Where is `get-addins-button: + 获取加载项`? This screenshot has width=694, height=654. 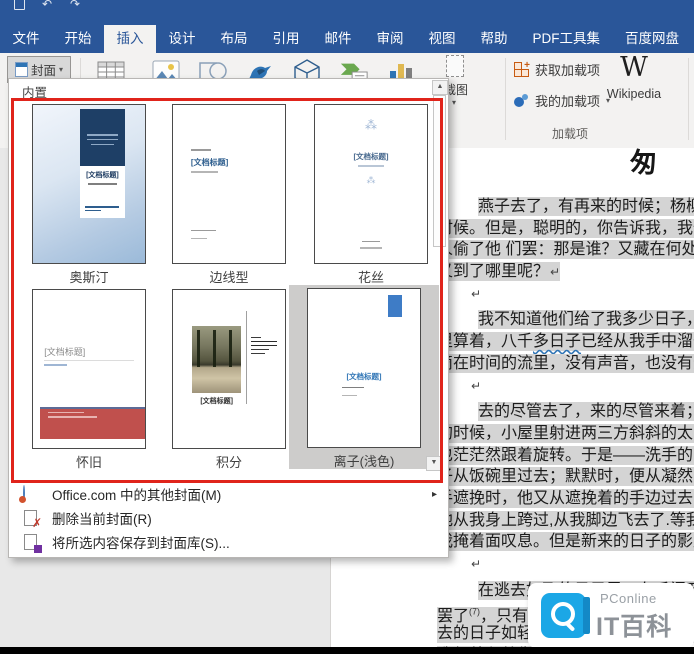
get-addins-button: + 获取加载项 is located at coordinates (557, 69).